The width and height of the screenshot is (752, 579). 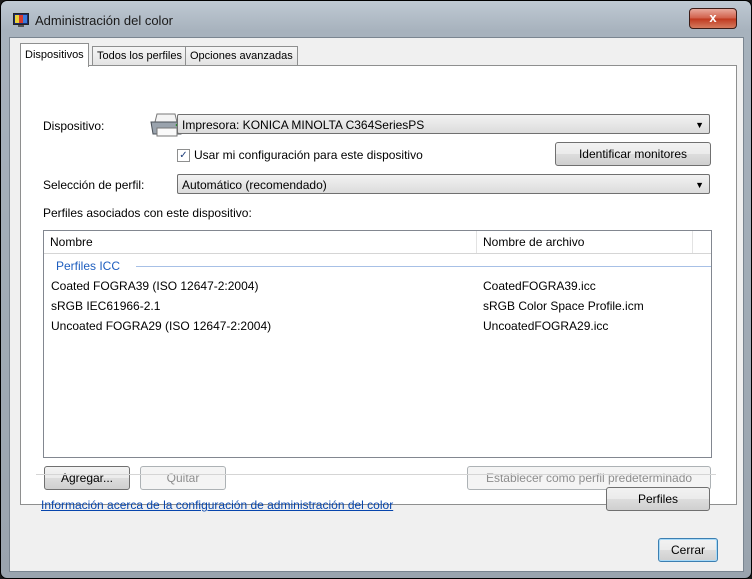 I want to click on profile-selection-label: Selección de perfil:, so click(x=94, y=185).